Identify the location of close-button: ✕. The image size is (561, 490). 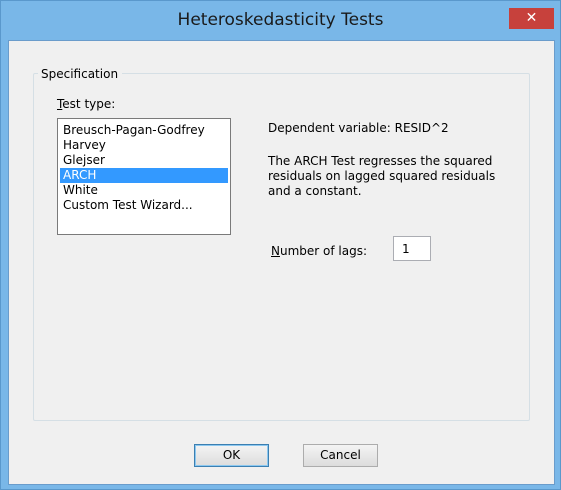
(531, 18).